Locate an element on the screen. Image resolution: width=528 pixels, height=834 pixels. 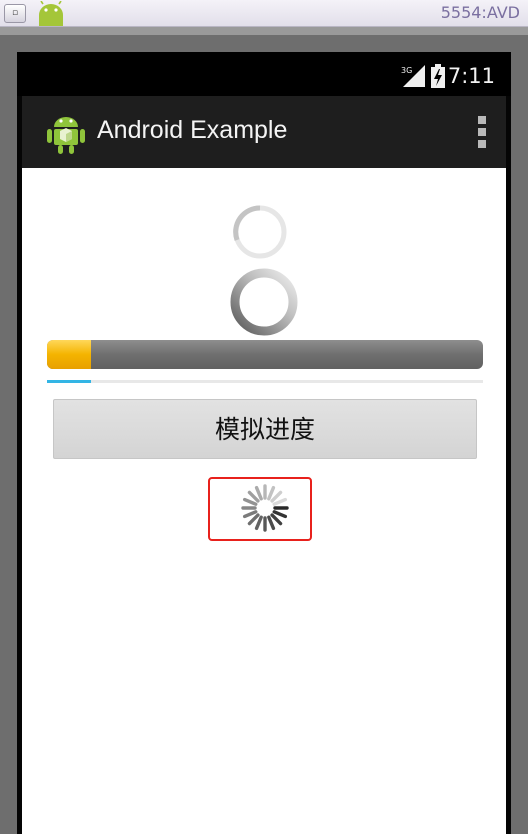
spinner-large-icon is located at coordinates (264, 302).